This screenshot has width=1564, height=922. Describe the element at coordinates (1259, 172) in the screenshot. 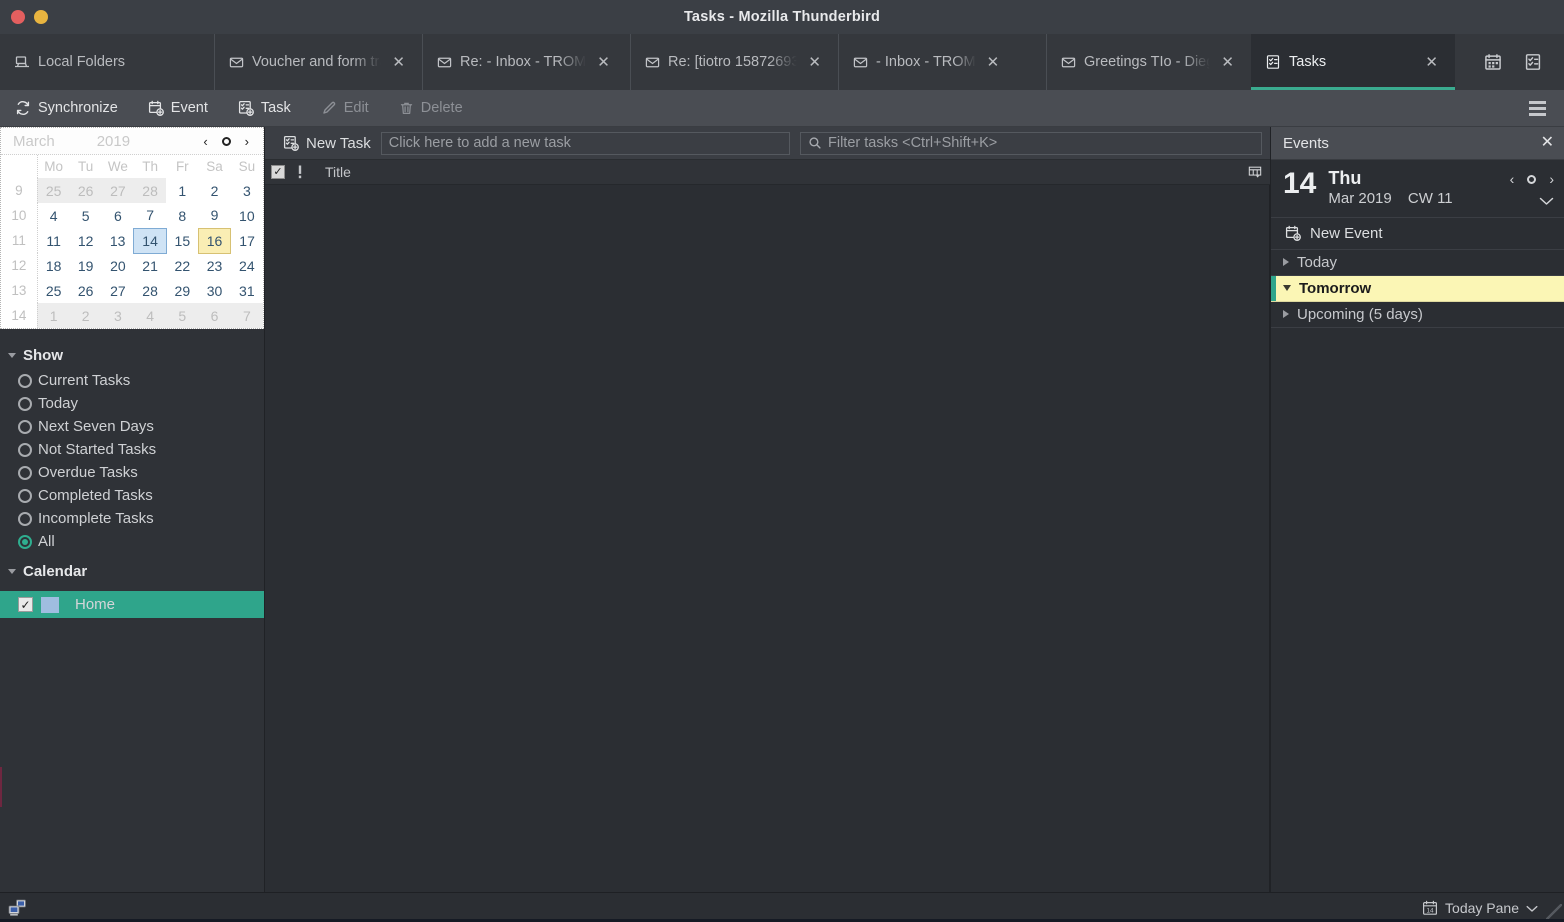

I see `column-picker-icon` at that location.